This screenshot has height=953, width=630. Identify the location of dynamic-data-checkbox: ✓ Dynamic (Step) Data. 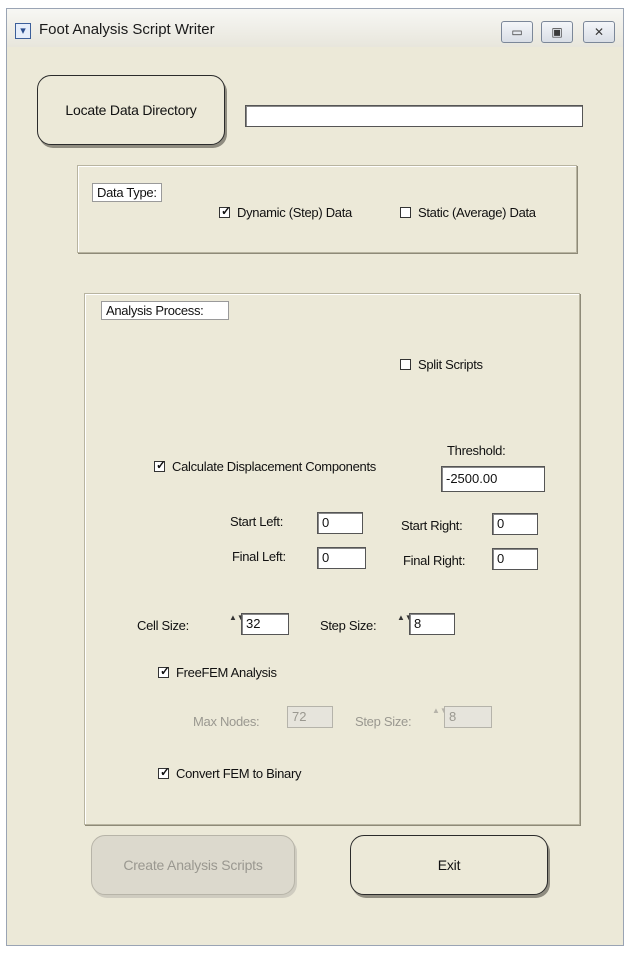
(285, 212).